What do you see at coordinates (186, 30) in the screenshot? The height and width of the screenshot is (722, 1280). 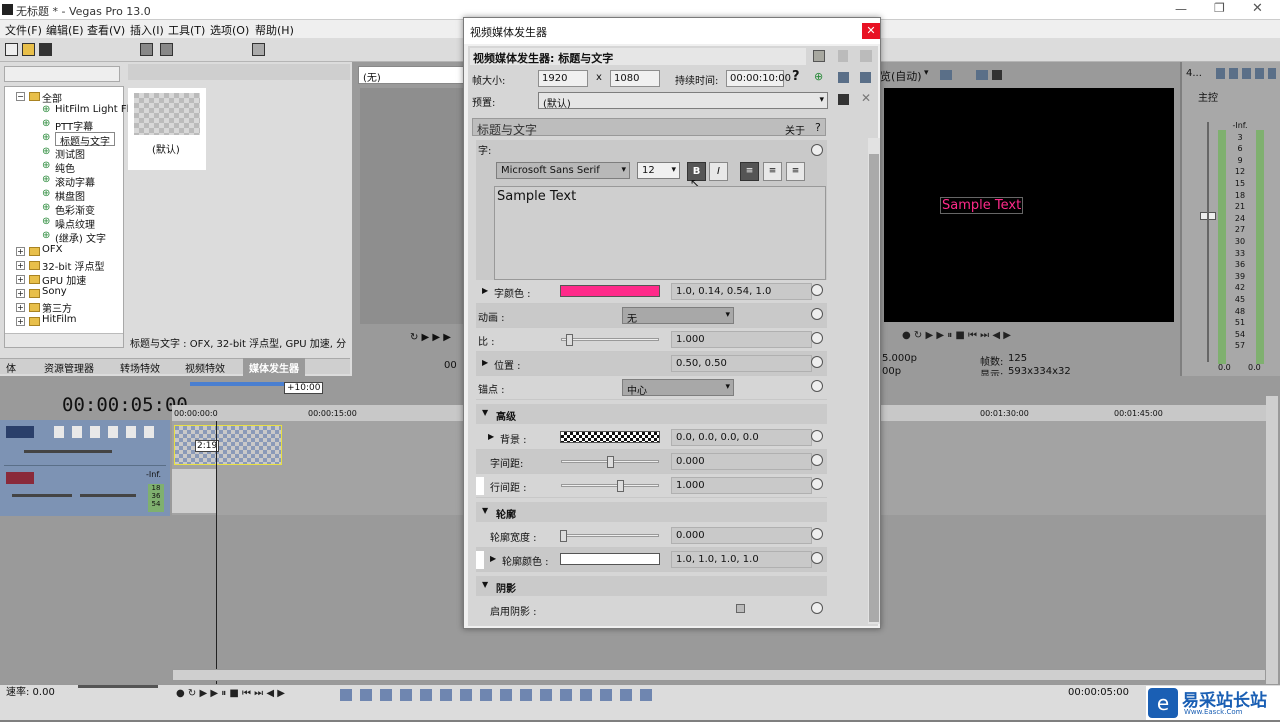 I see `menu-tools: 工具(T)` at bounding box center [186, 30].